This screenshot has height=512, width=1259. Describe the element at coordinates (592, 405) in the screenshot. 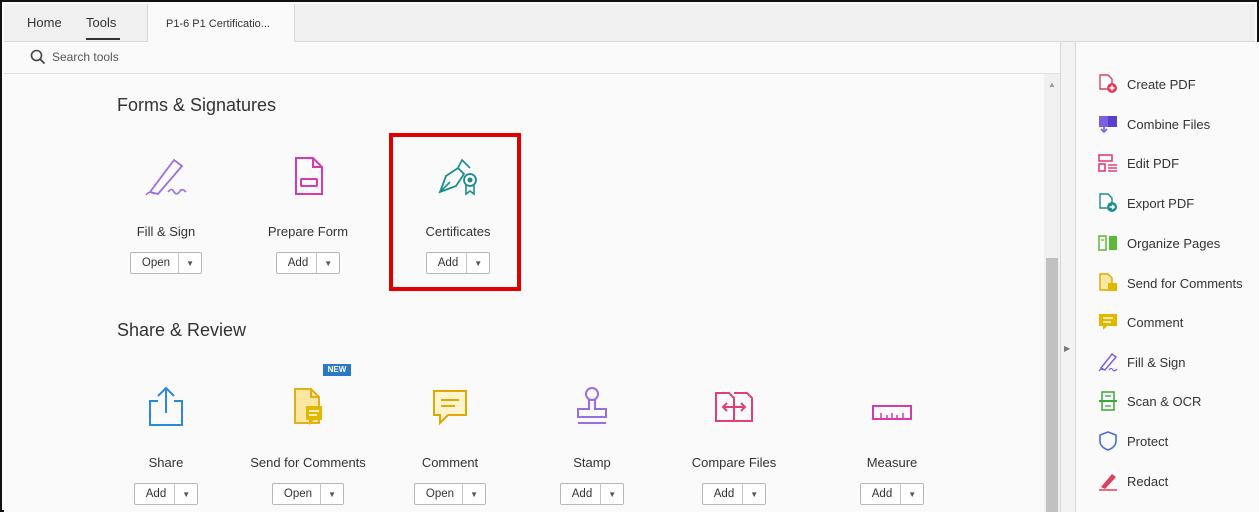

I see `stamp-icon` at that location.